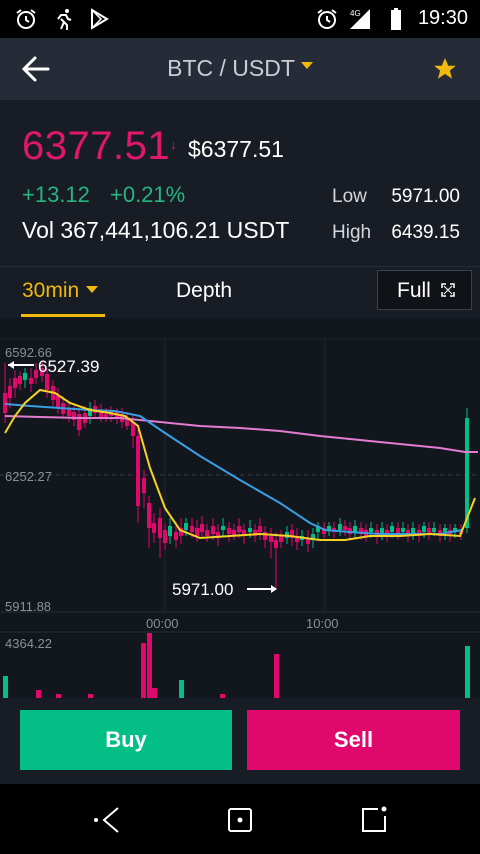 This screenshot has height=854, width=480. What do you see at coordinates (202, 589) in the screenshot?
I see `min-price-marker: 5971.00` at bounding box center [202, 589].